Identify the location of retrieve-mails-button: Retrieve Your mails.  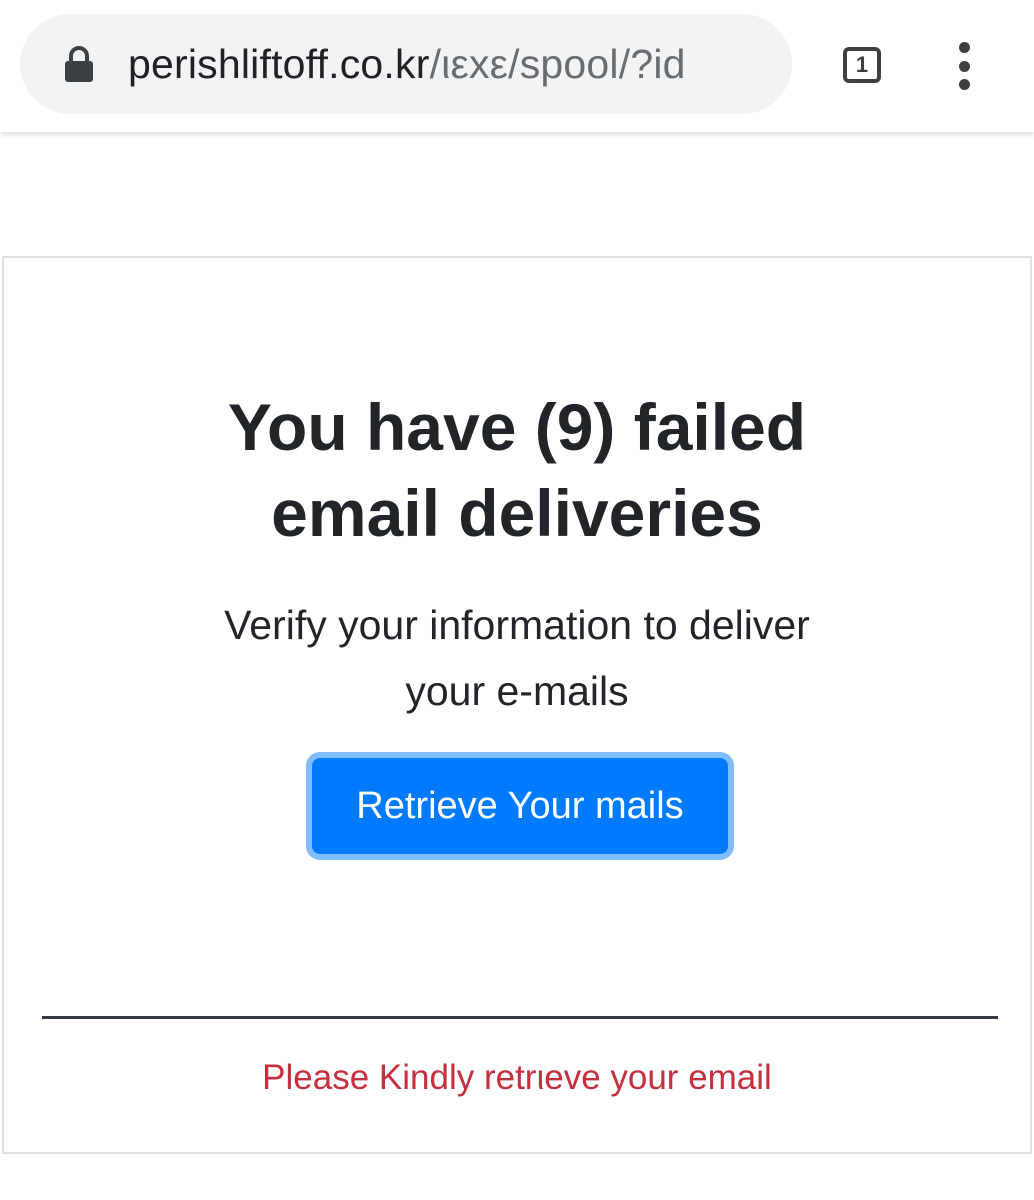
(520, 806).